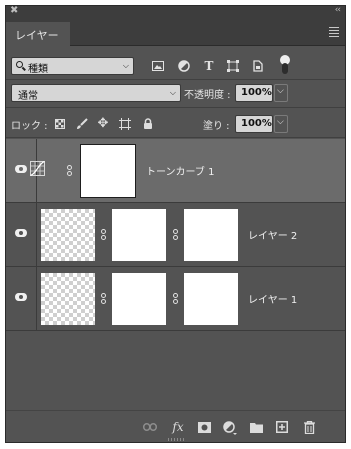  Describe the element at coordinates (256, 427) in the screenshot. I see `new-group-icon` at that location.